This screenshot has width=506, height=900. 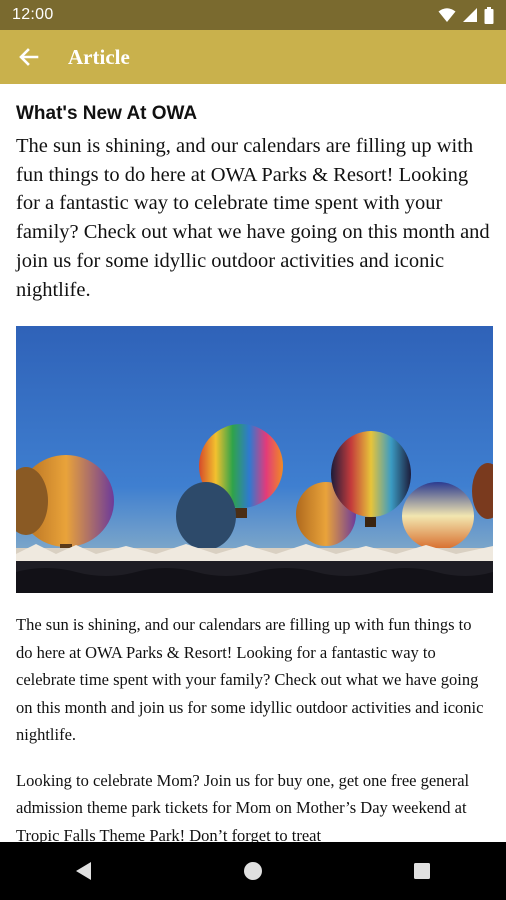 I want to click on nav-back-button, so click(x=84, y=871).